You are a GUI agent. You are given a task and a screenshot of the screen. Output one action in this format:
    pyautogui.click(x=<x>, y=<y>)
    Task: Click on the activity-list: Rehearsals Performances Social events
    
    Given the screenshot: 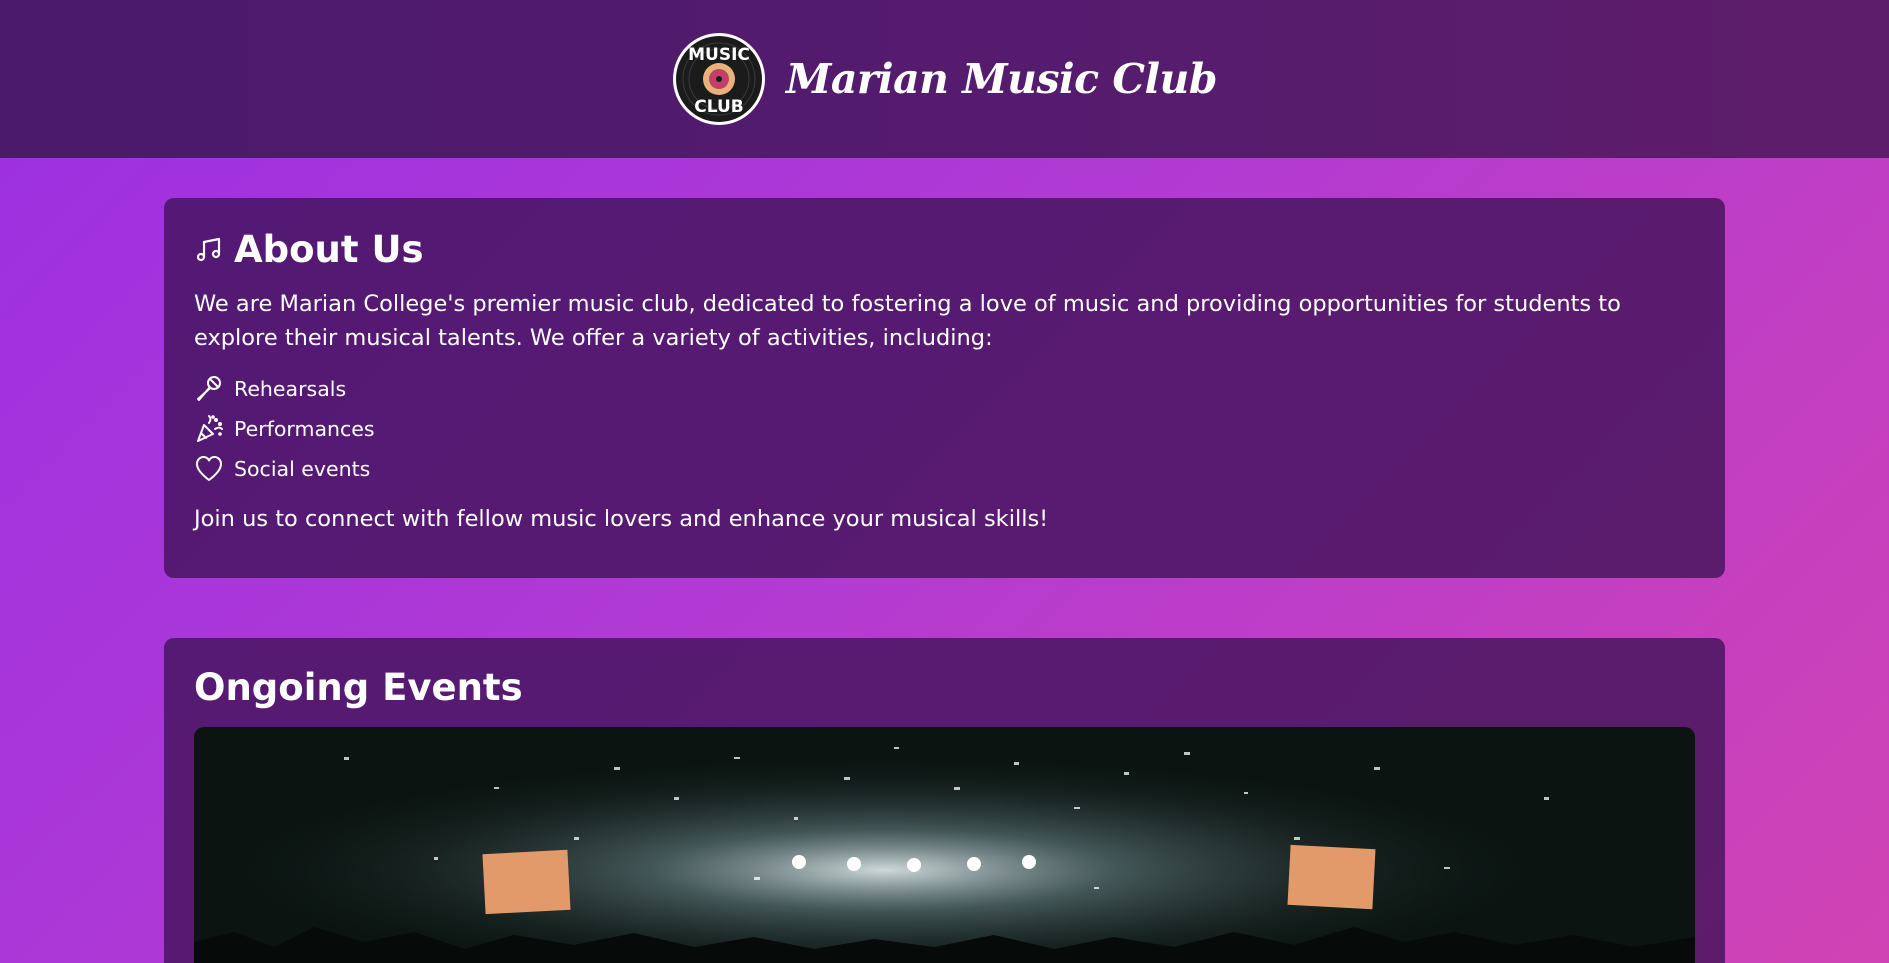 What is the action you would take?
    pyautogui.click(x=944, y=429)
    